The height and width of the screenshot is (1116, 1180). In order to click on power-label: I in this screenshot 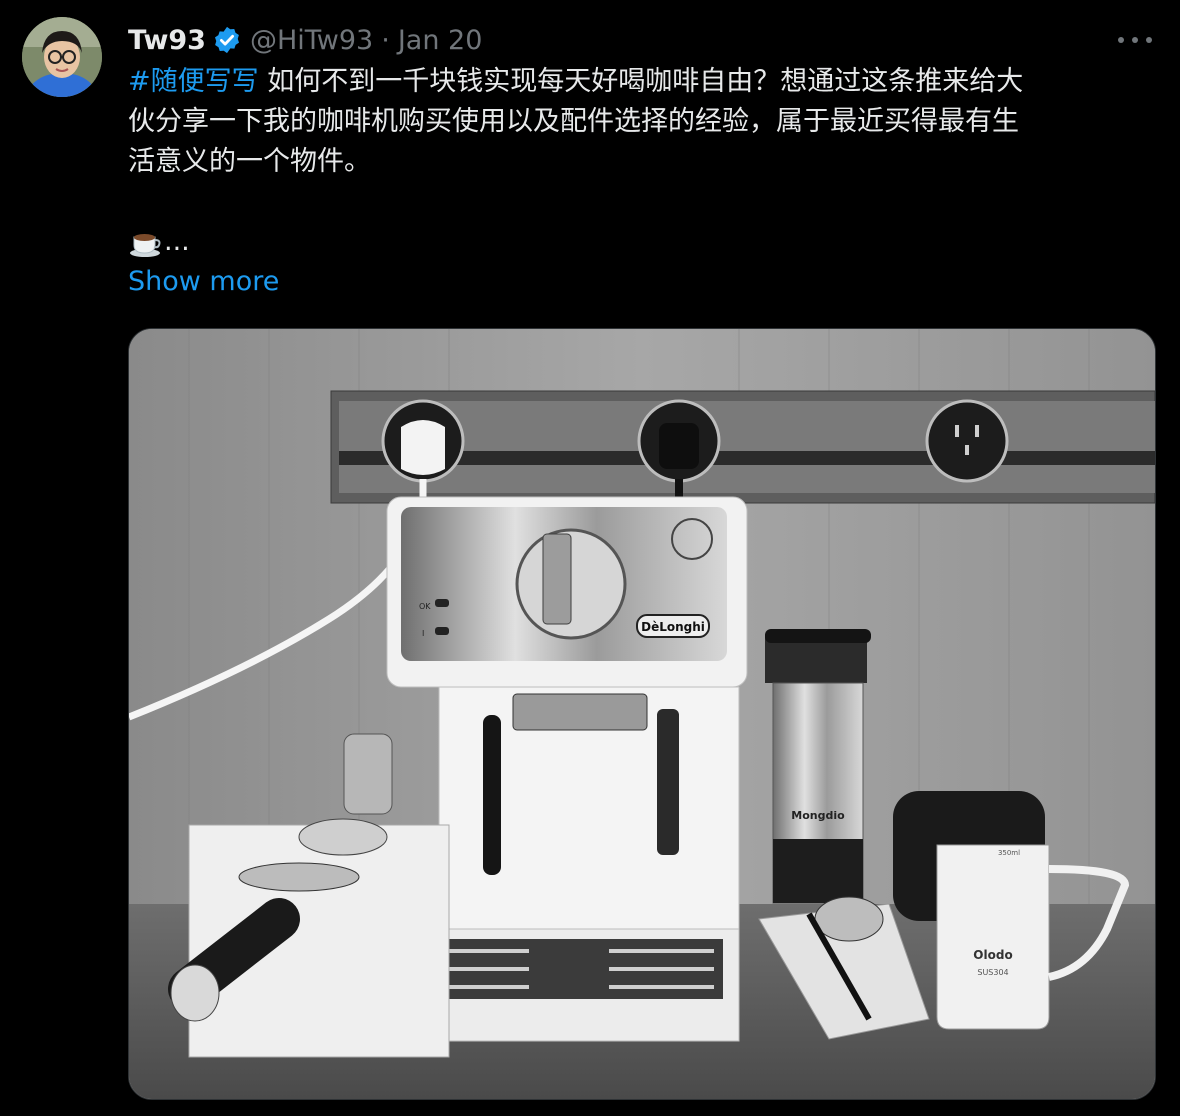, I will do `click(423, 633)`.